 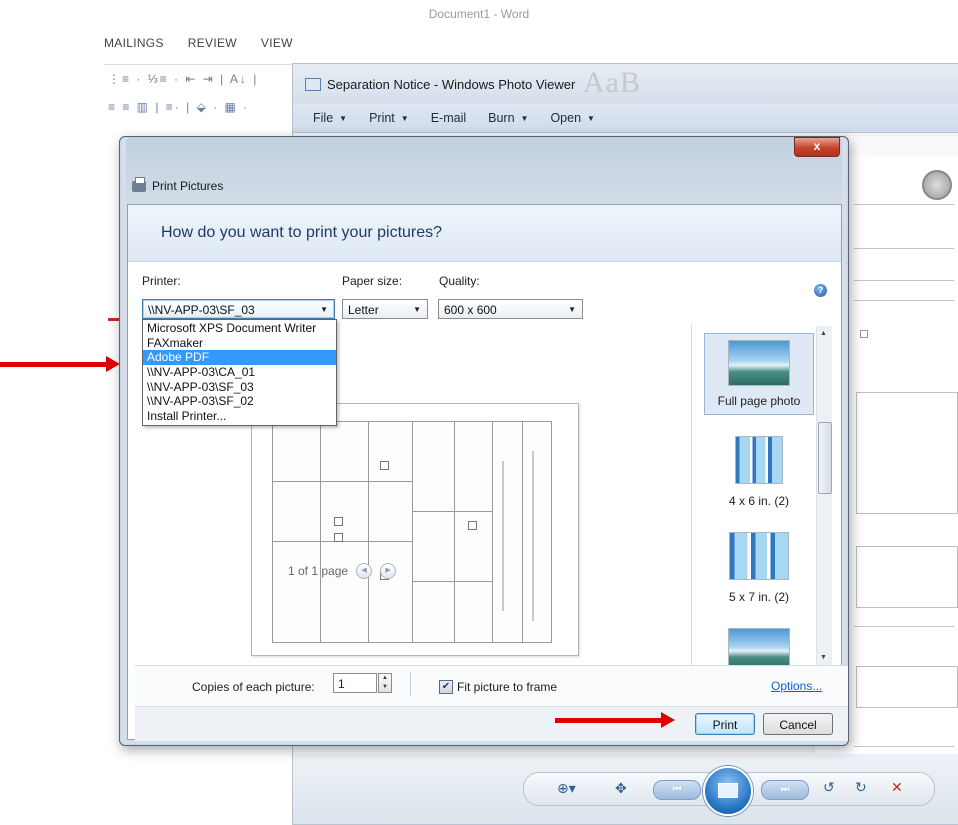 What do you see at coordinates (239, 387) in the screenshot?
I see `printer-option-sf03: \\NV-APP-03\SF_03` at bounding box center [239, 387].